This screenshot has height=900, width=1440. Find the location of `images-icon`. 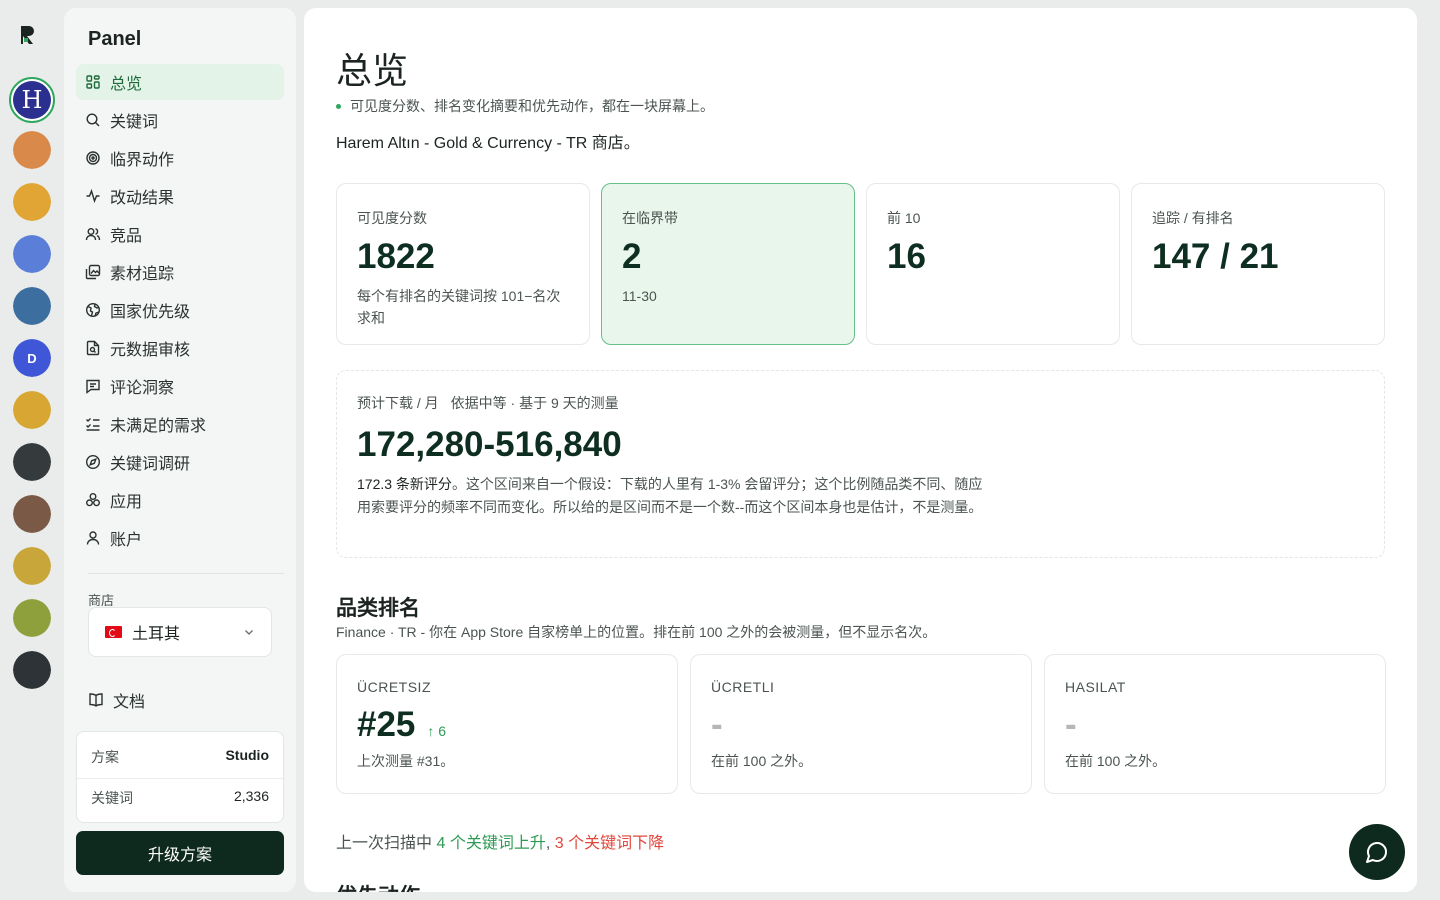

images-icon is located at coordinates (93, 272).